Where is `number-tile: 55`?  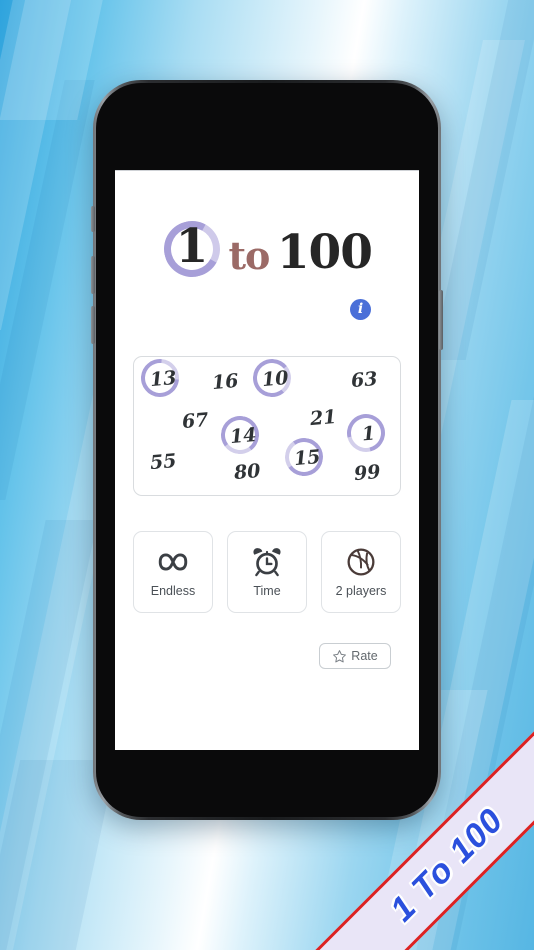
number-tile: 55 is located at coordinates (163, 462).